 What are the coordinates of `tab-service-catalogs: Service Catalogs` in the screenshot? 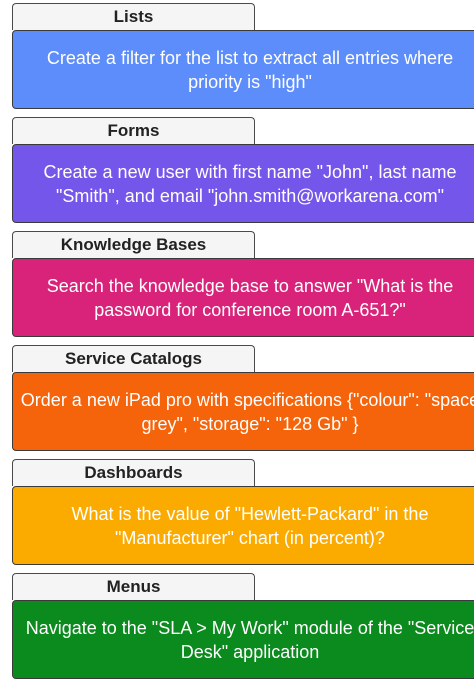 It's located at (133, 358).